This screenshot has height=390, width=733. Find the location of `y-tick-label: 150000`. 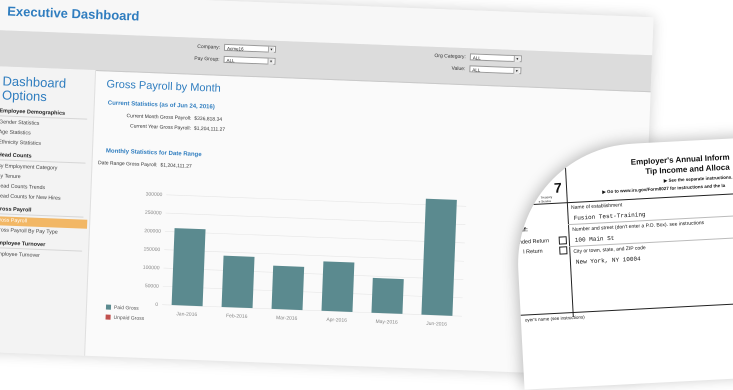

y-tick-label: 150000 is located at coordinates (151, 249).